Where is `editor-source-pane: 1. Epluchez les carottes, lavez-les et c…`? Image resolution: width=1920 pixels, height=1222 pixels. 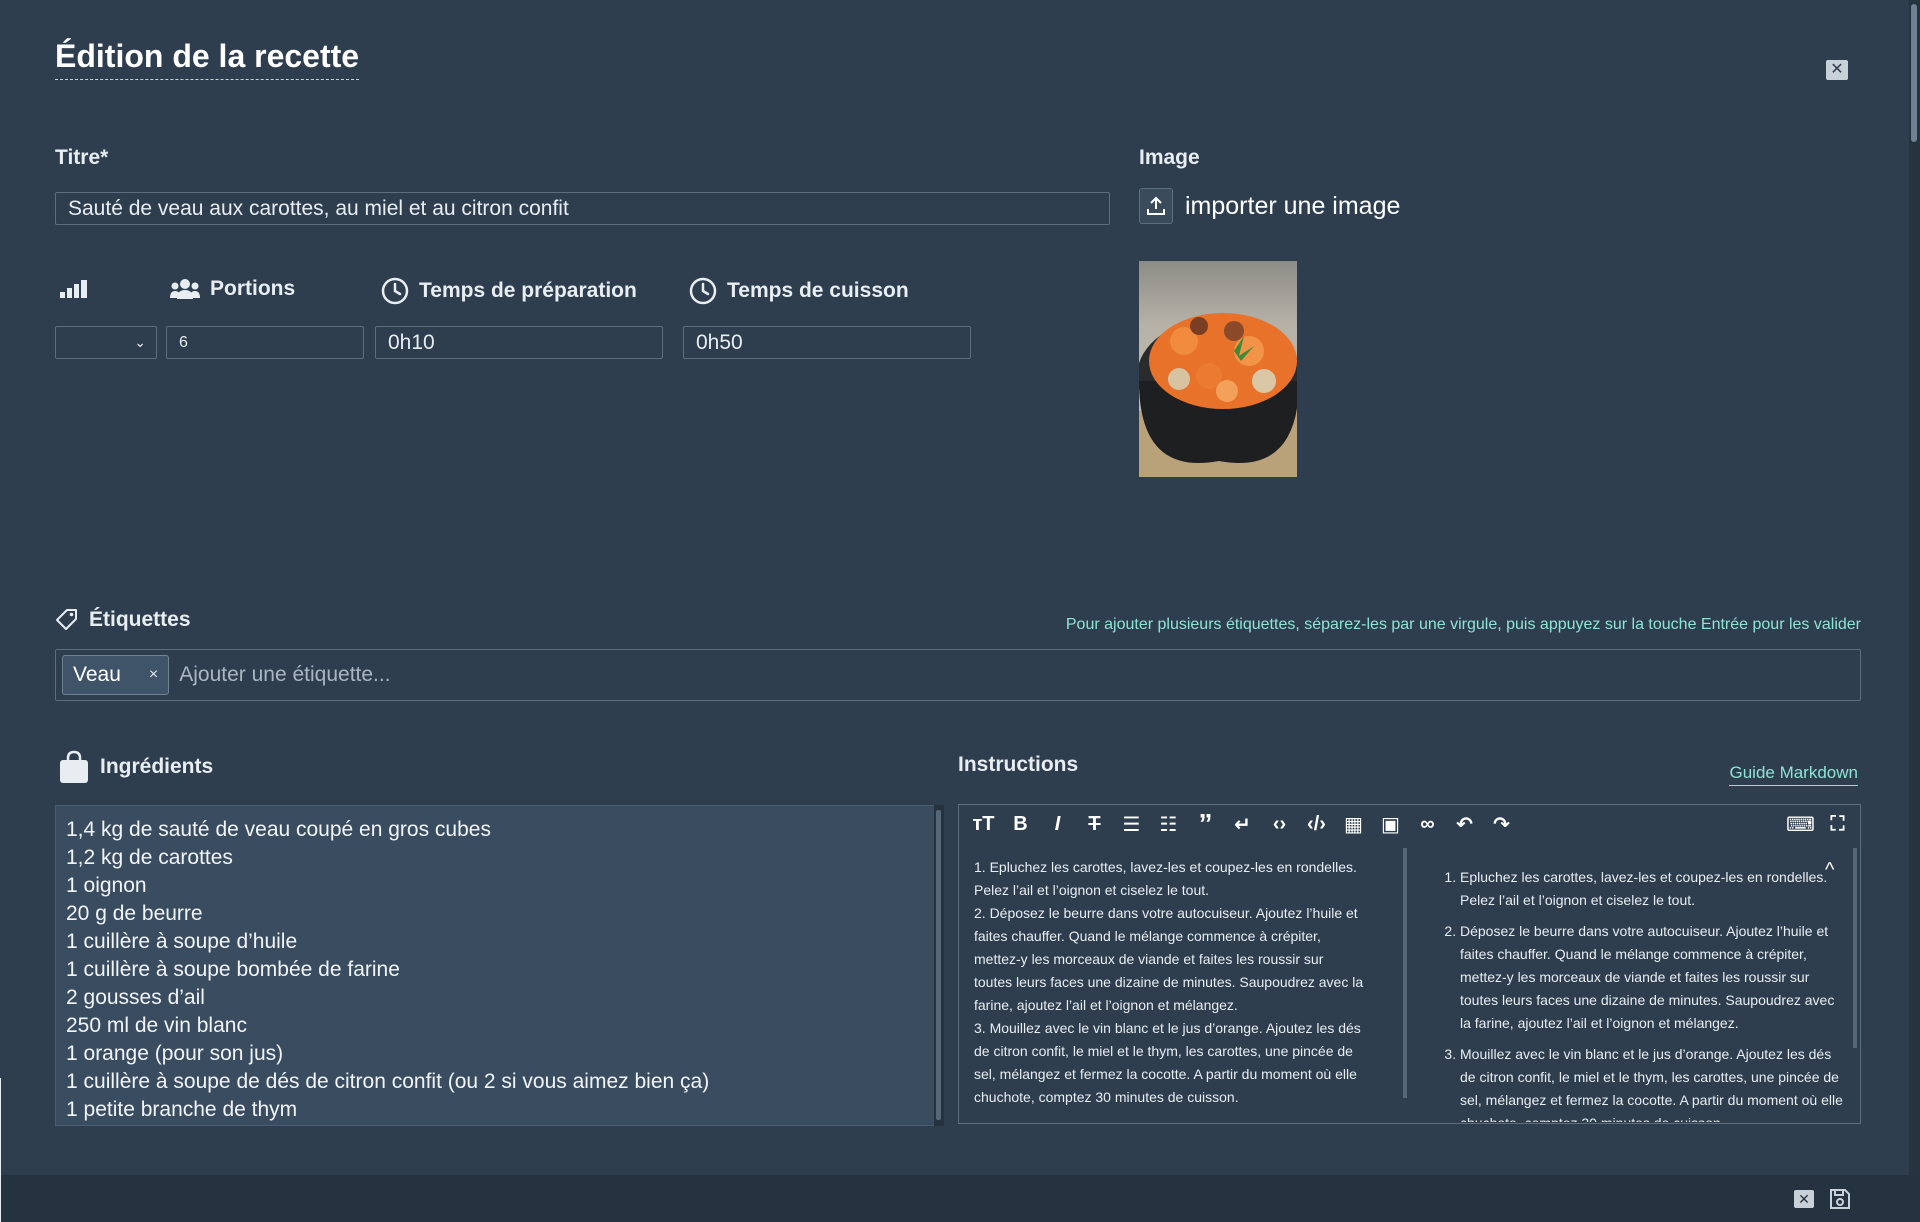 editor-source-pane: 1. Epluchez les carottes, lavez-les et c… is located at coordinates (1175, 983).